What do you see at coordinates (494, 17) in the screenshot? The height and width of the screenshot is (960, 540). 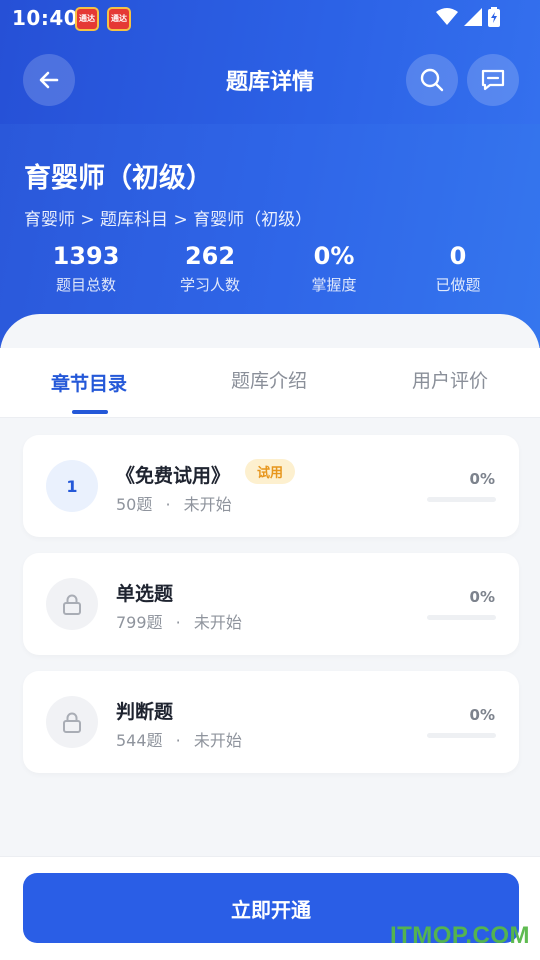 I see `battery-icon` at bounding box center [494, 17].